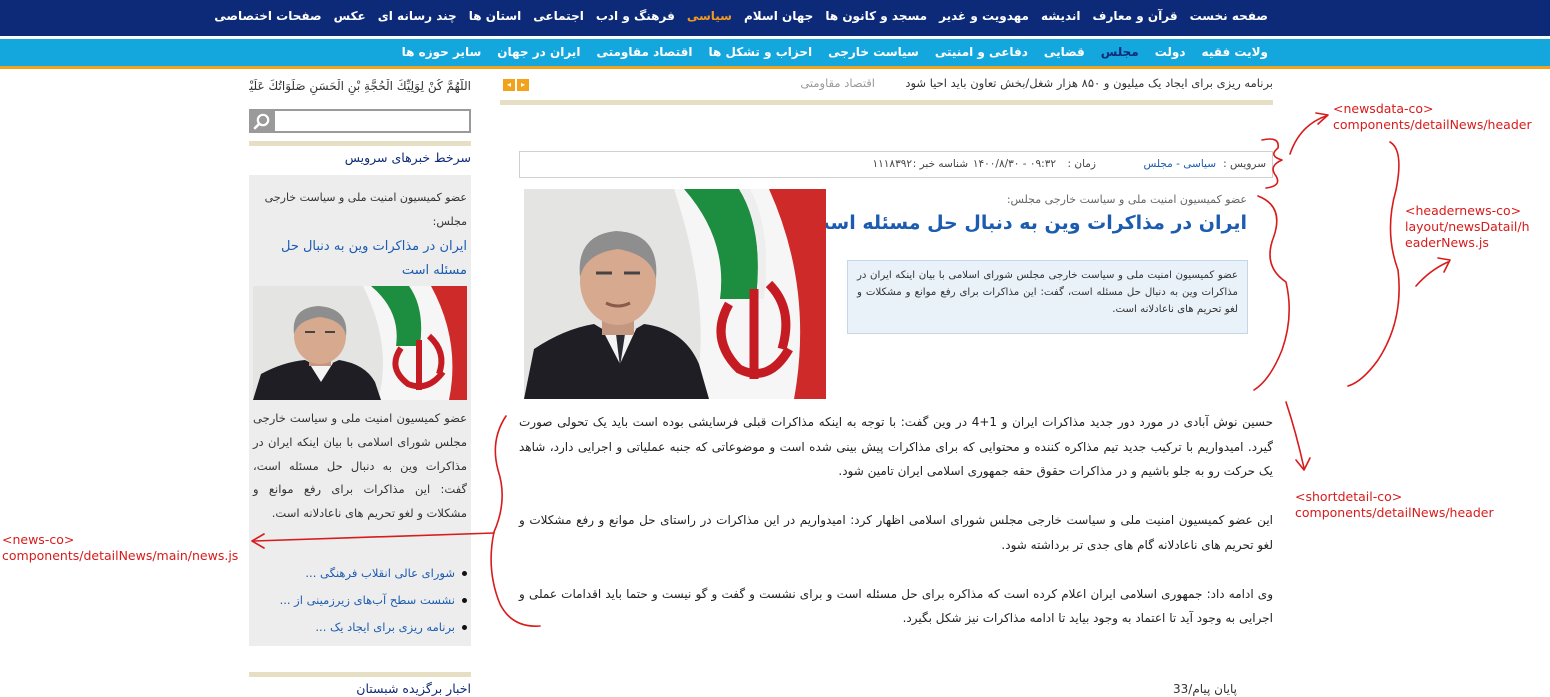 The height and width of the screenshot is (697, 1550). I want to click on annotation-line: components/detailNews/main/news.js, so click(120, 555).